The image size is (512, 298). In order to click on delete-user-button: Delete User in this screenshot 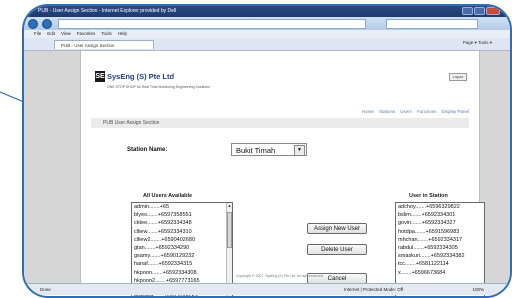, I will do `click(337, 249)`.